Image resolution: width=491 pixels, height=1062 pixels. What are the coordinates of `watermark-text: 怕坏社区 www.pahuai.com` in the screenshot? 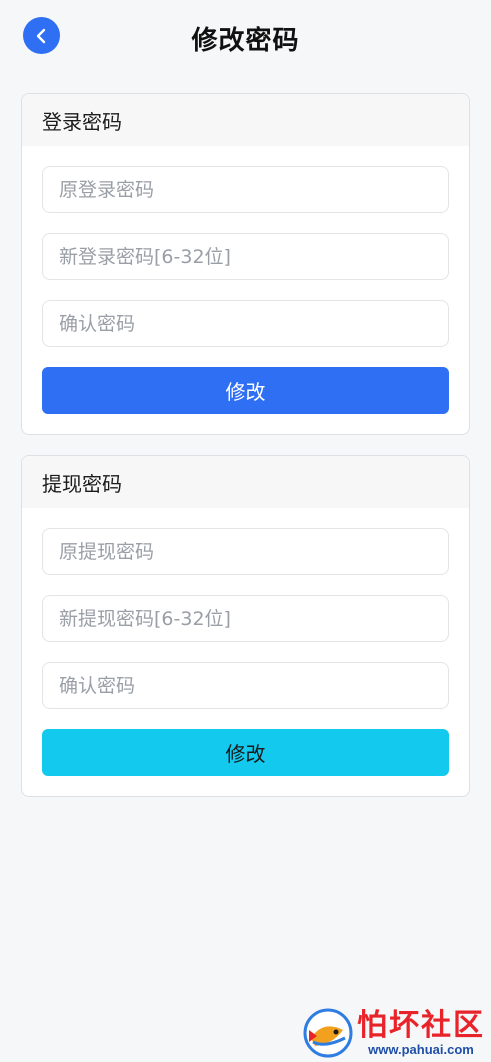 It's located at (421, 1033).